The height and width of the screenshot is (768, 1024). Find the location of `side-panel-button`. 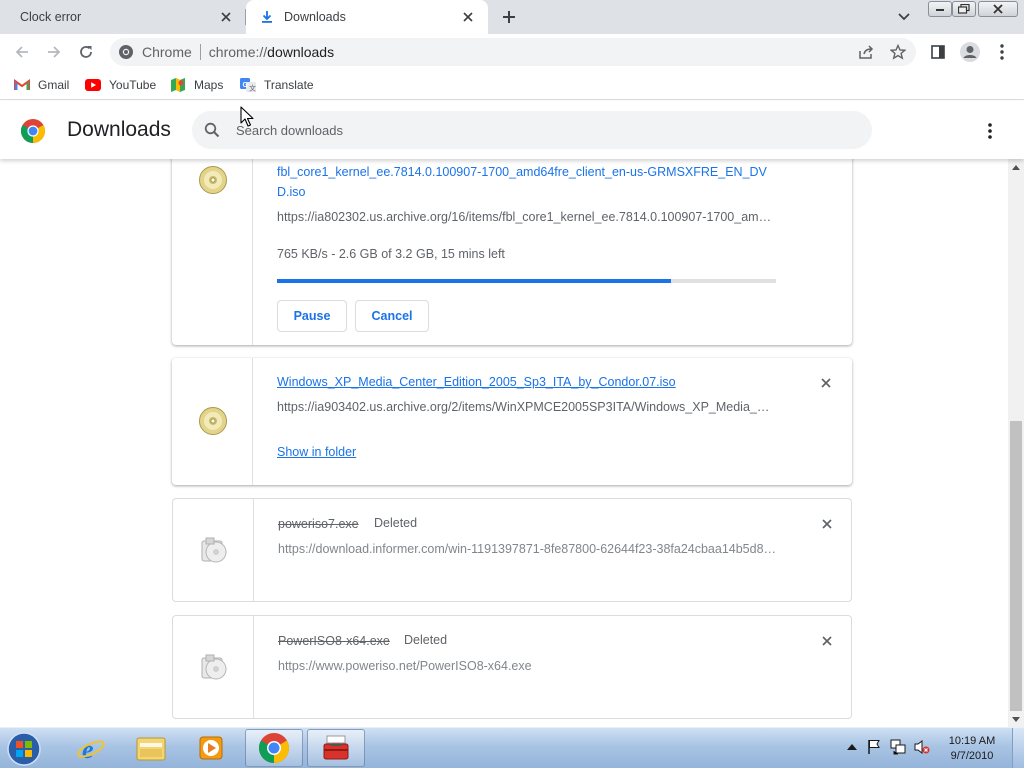

side-panel-button is located at coordinates (938, 52).